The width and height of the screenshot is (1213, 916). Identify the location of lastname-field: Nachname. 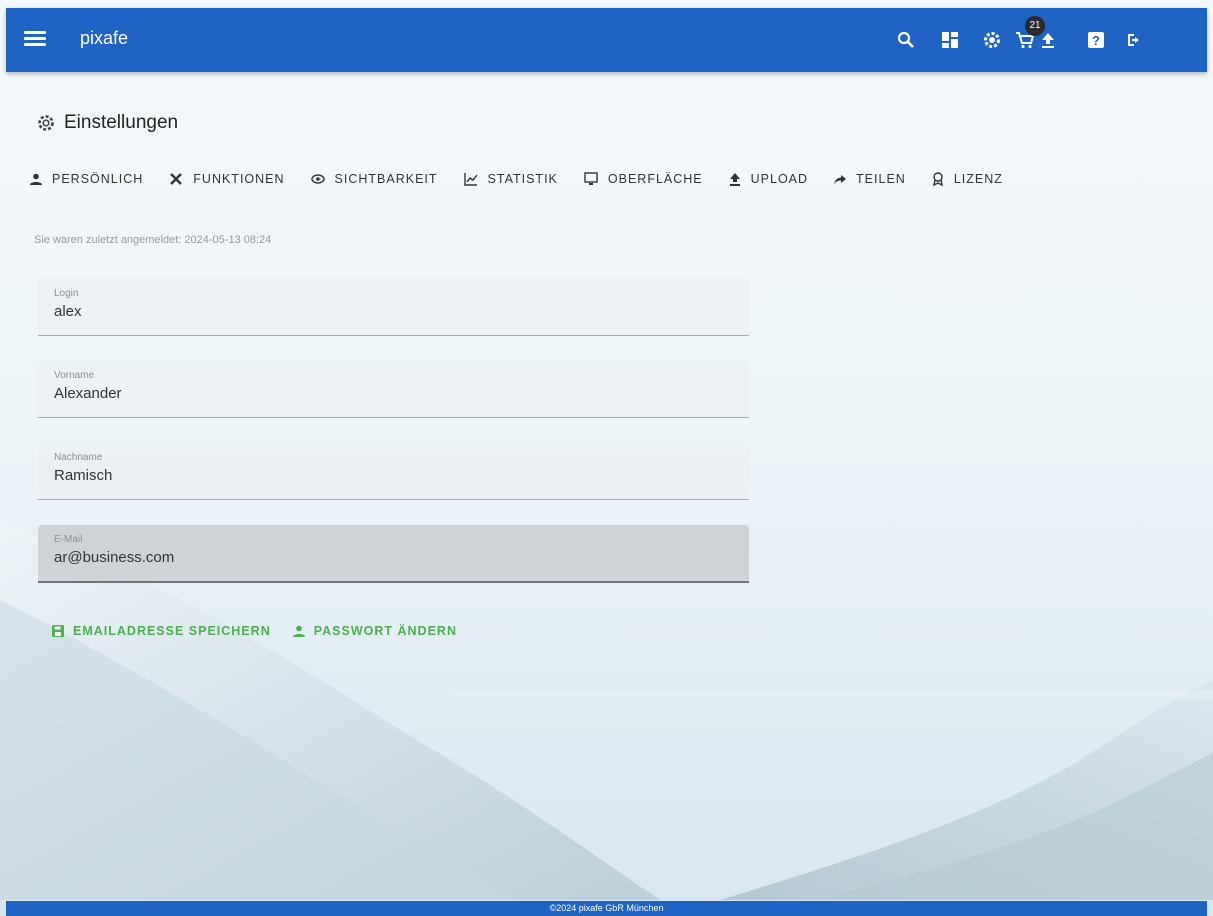
(393, 471).